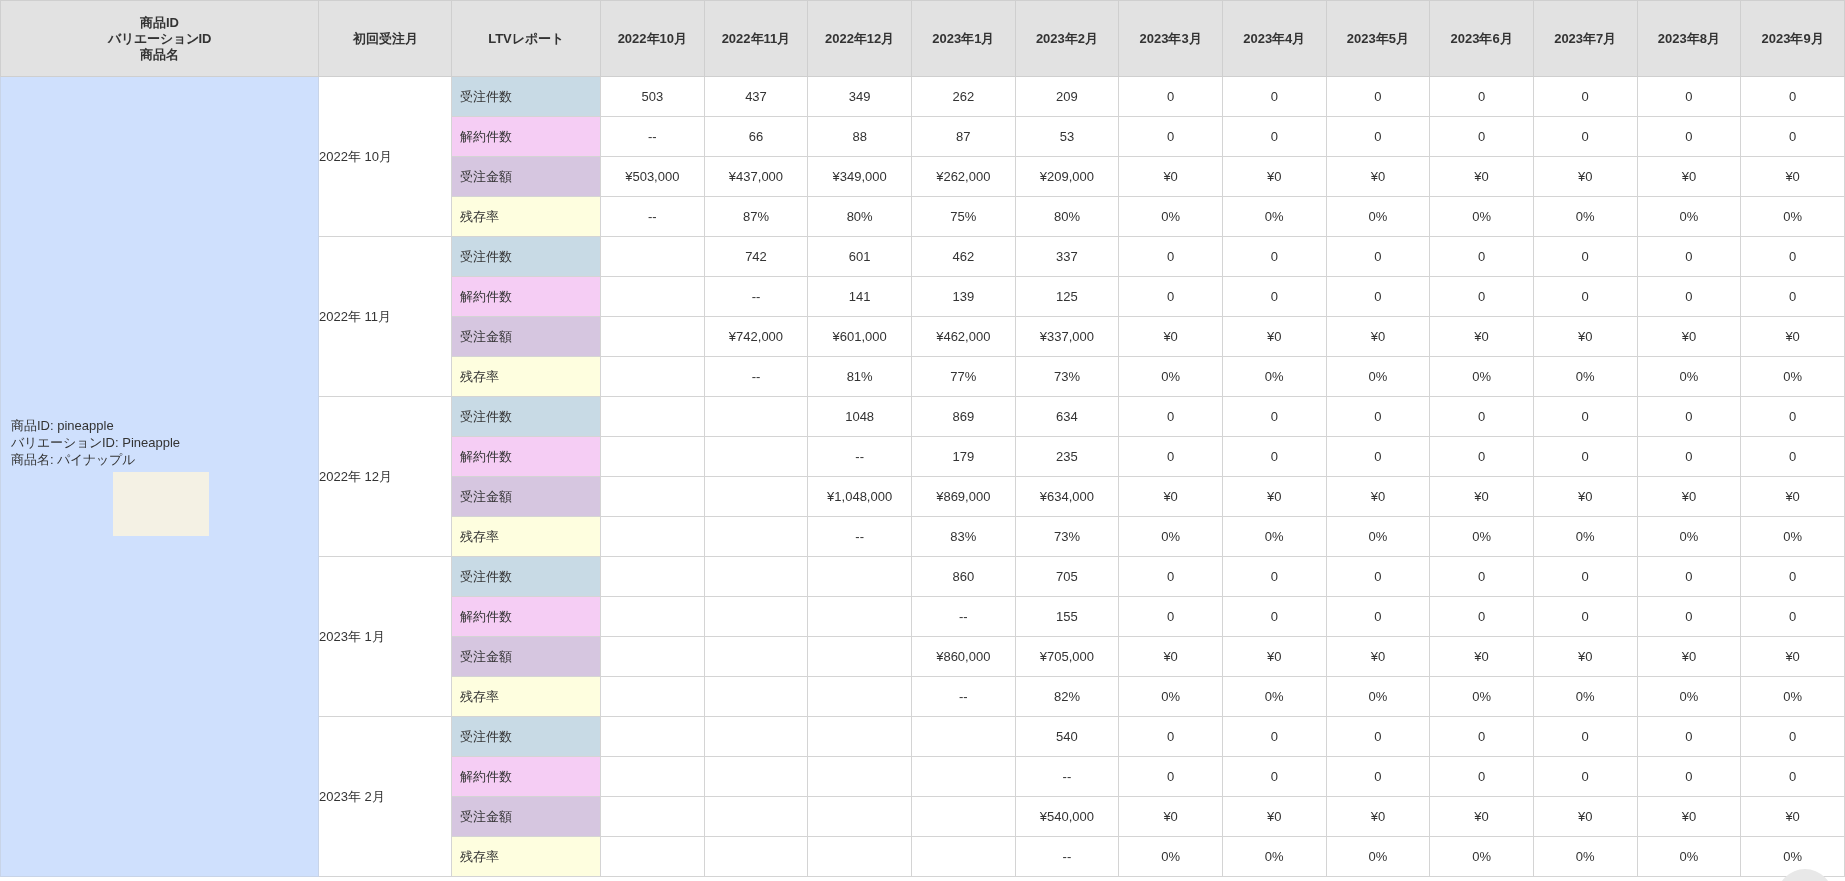 The width and height of the screenshot is (1845, 881). I want to click on column-header: 2023年7月, so click(1585, 38).